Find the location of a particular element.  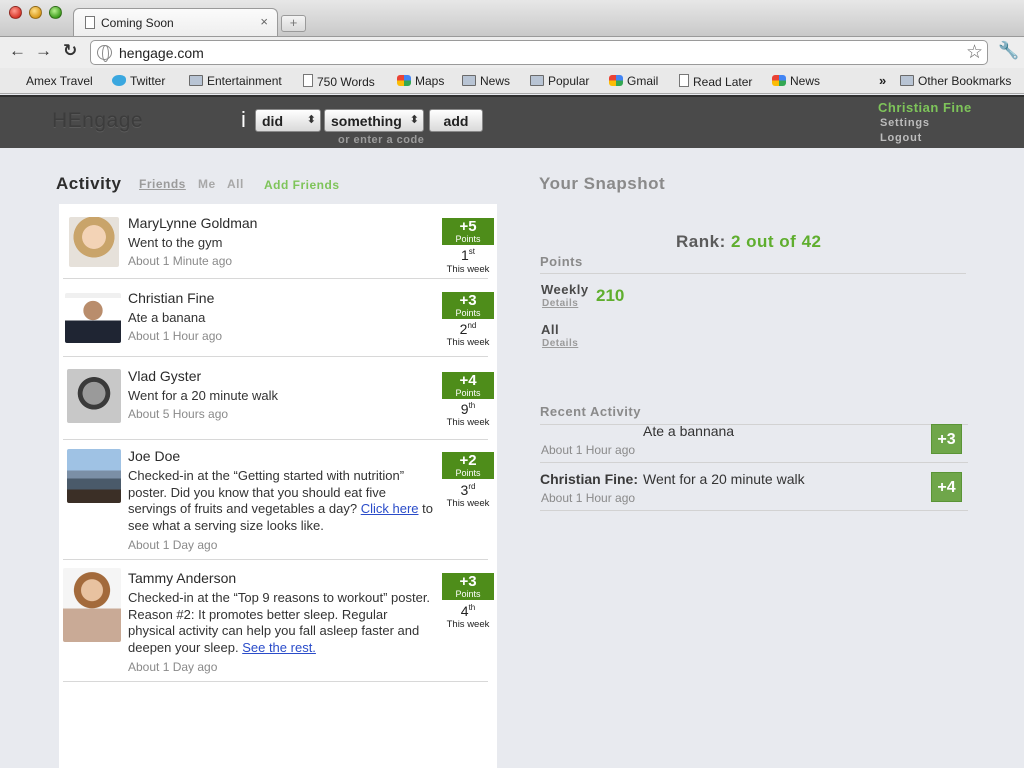

reload-icon: ↻ is located at coordinates (70, 51).